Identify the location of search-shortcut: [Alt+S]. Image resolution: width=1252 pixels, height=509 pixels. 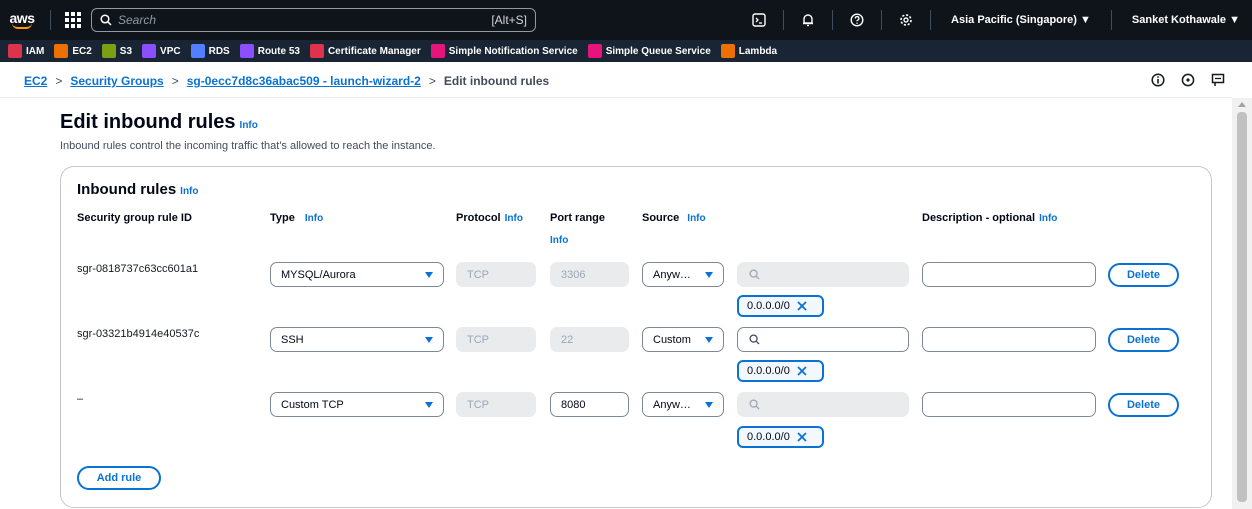
(509, 20).